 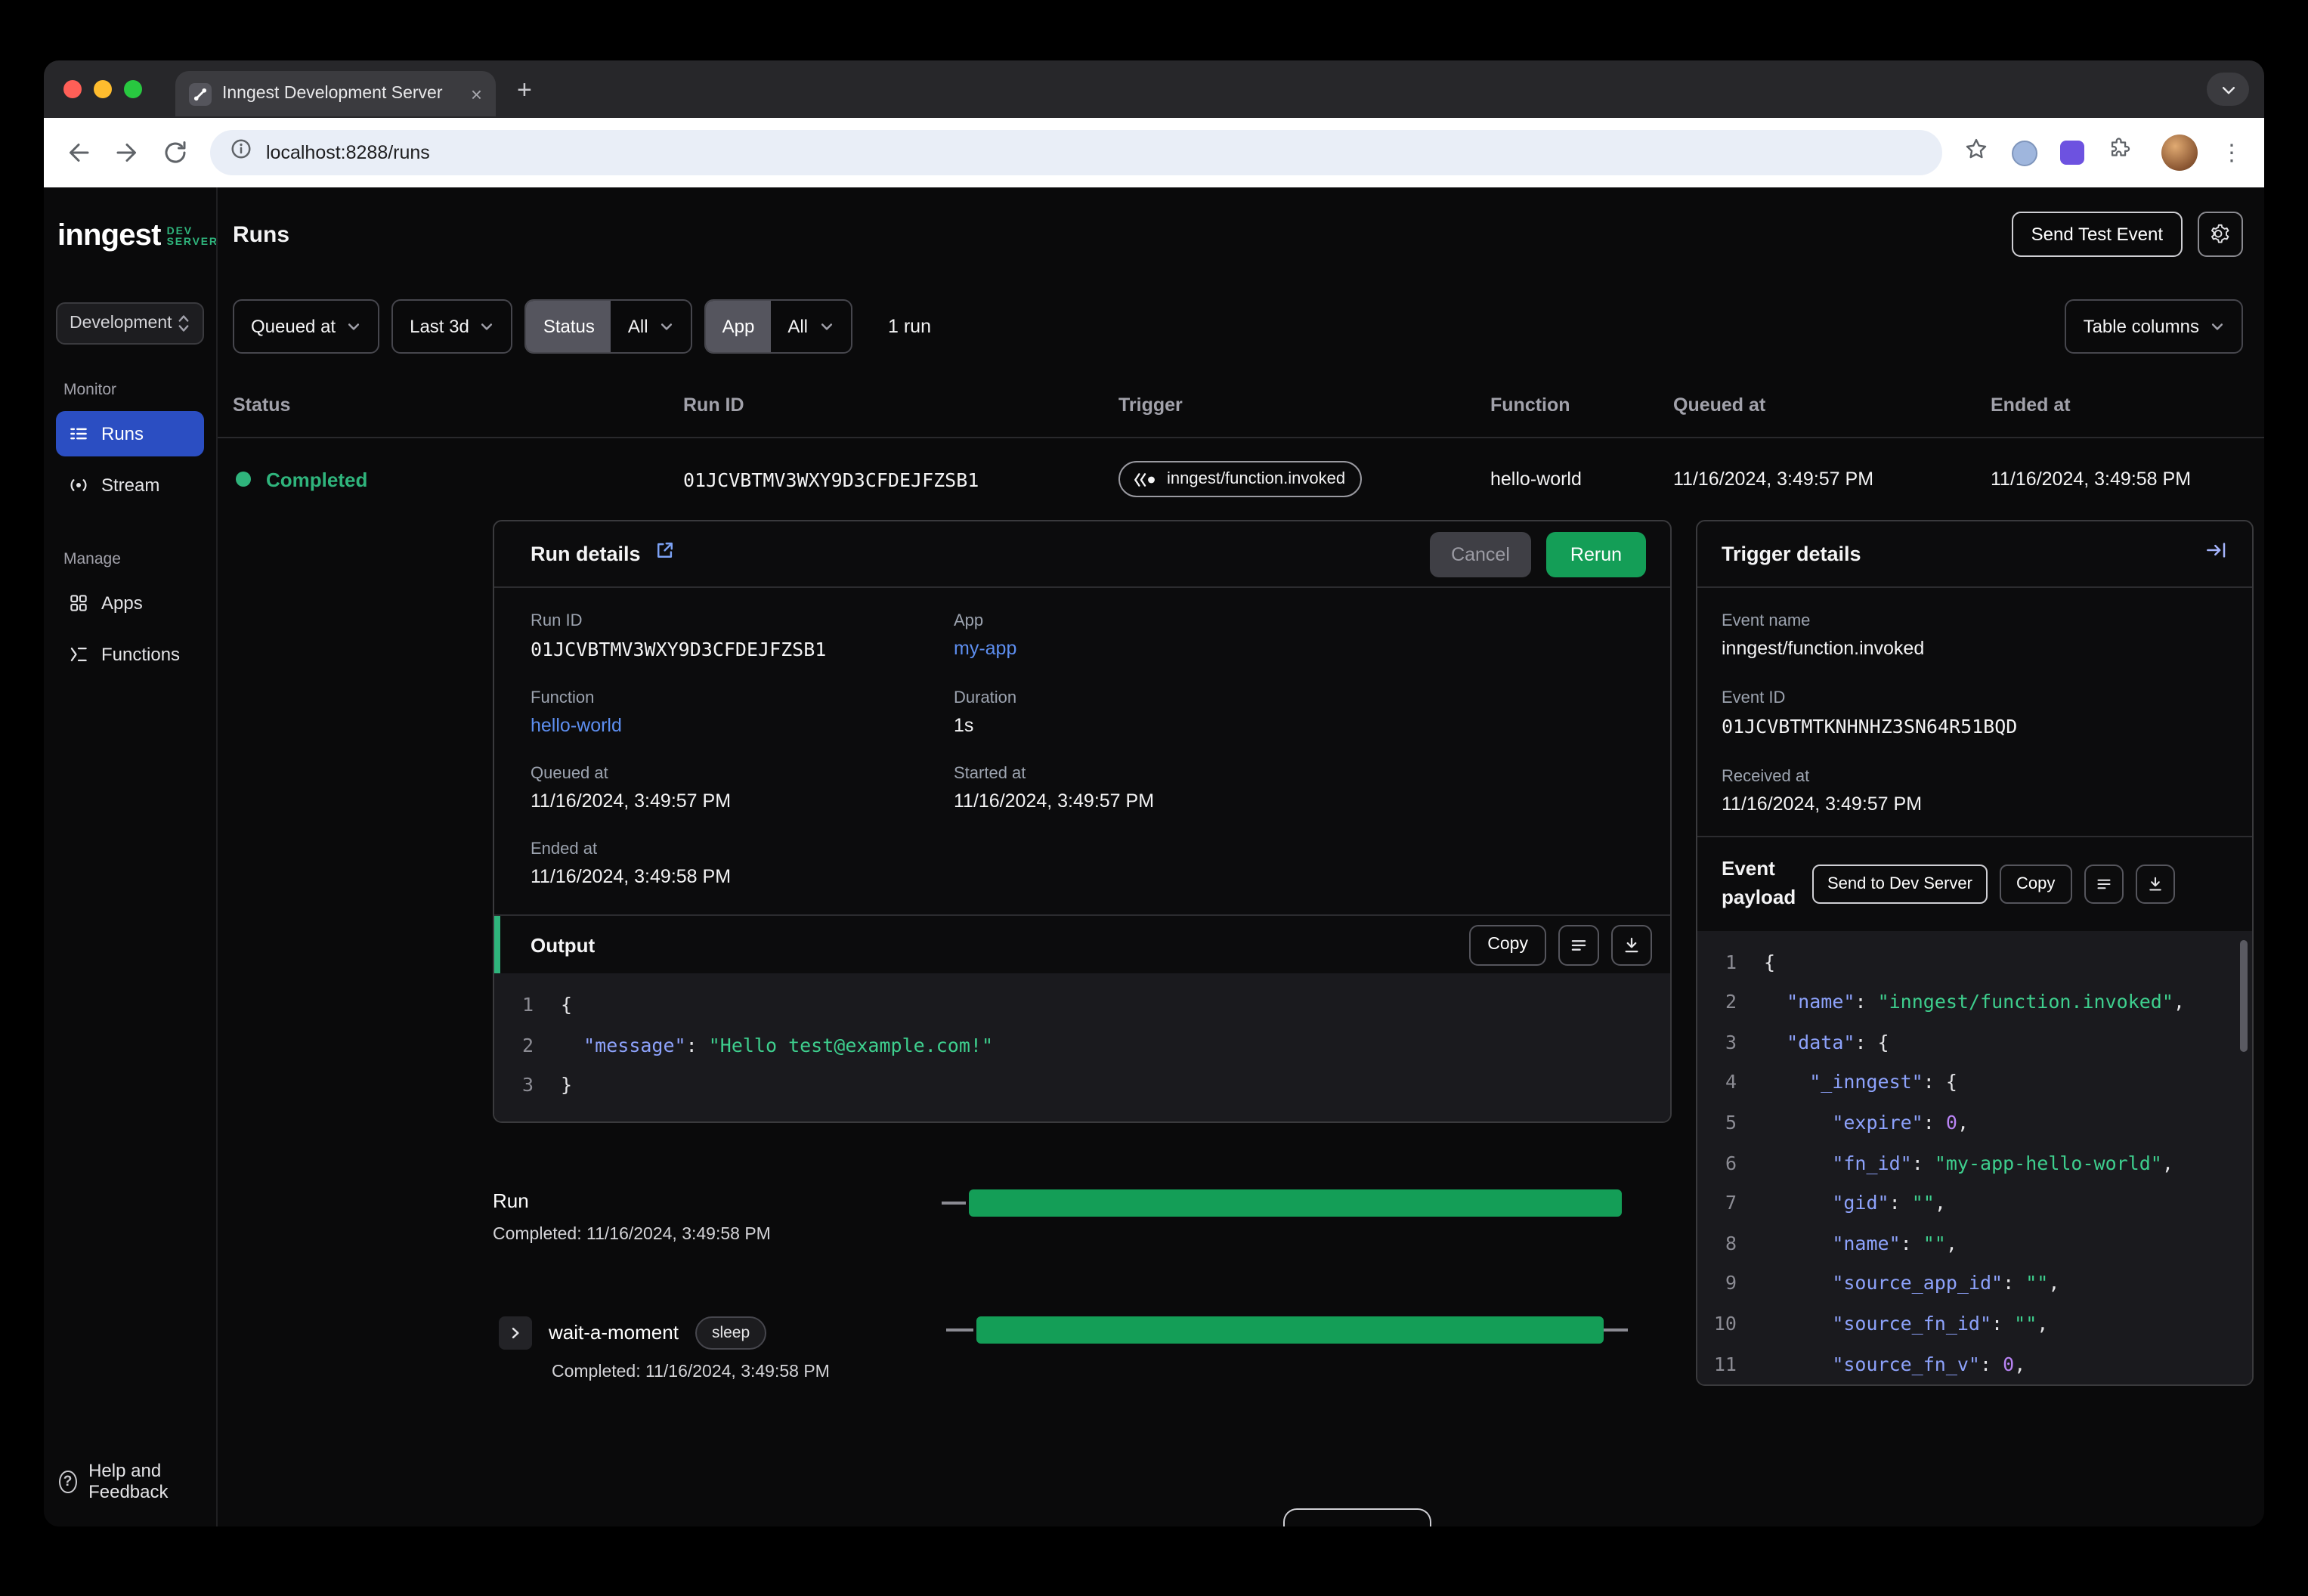 What do you see at coordinates (515, 1333) in the screenshot?
I see `expand-step-button` at bounding box center [515, 1333].